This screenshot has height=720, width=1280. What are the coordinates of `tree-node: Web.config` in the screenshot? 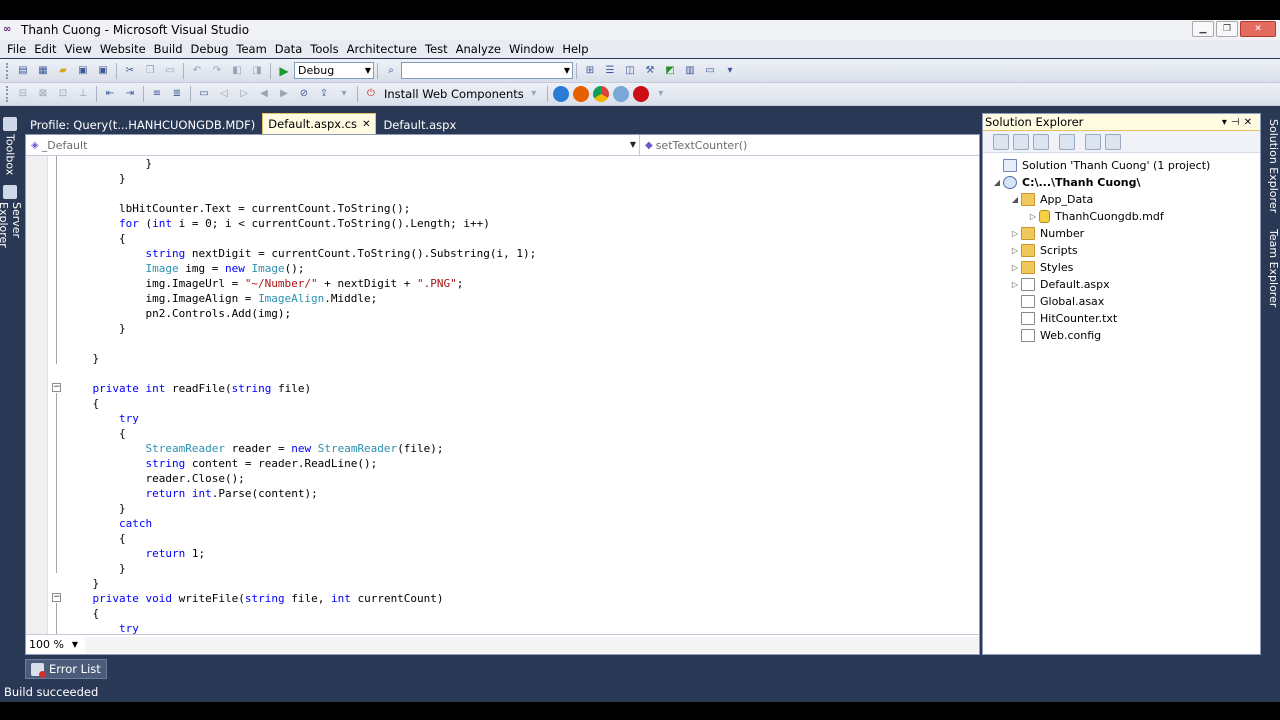 It's located at (1055, 335).